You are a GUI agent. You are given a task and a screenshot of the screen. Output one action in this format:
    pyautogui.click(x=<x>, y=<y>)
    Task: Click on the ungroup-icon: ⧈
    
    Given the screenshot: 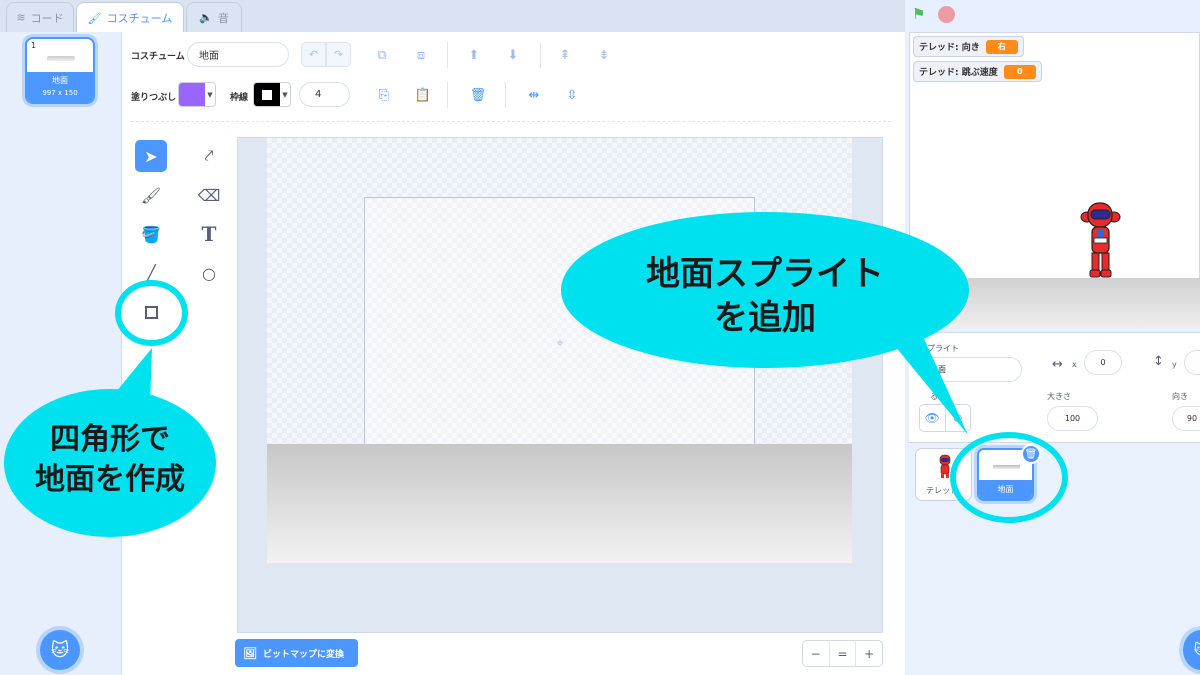 What is the action you would take?
    pyautogui.click(x=421, y=55)
    